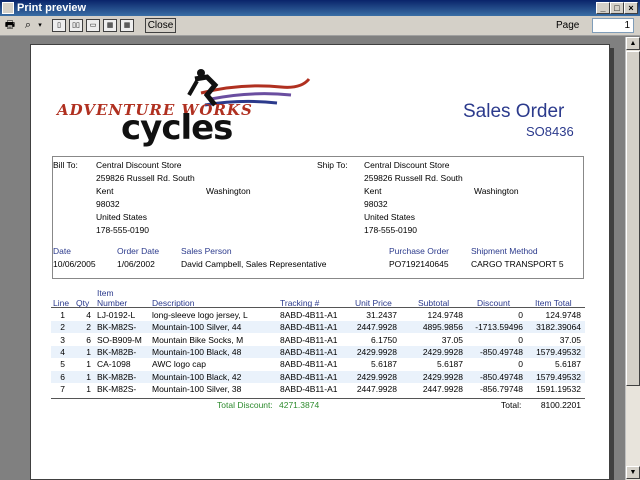 The width and height of the screenshot is (640, 480). What do you see at coordinates (122, 230) in the screenshot?
I see `bill-to-phone: 178-555-0190` at bounding box center [122, 230].